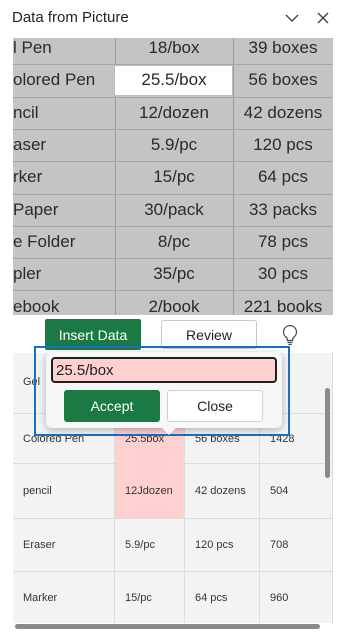 The height and width of the screenshot is (635, 345). Describe the element at coordinates (26, 112) in the screenshot. I see `picture-cell: ncil` at that location.